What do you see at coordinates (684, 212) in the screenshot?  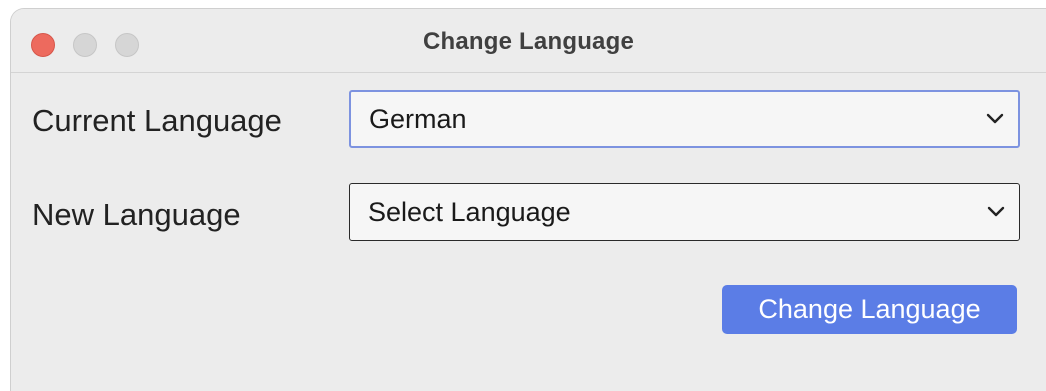 I see `new-language-select: Select Language` at bounding box center [684, 212].